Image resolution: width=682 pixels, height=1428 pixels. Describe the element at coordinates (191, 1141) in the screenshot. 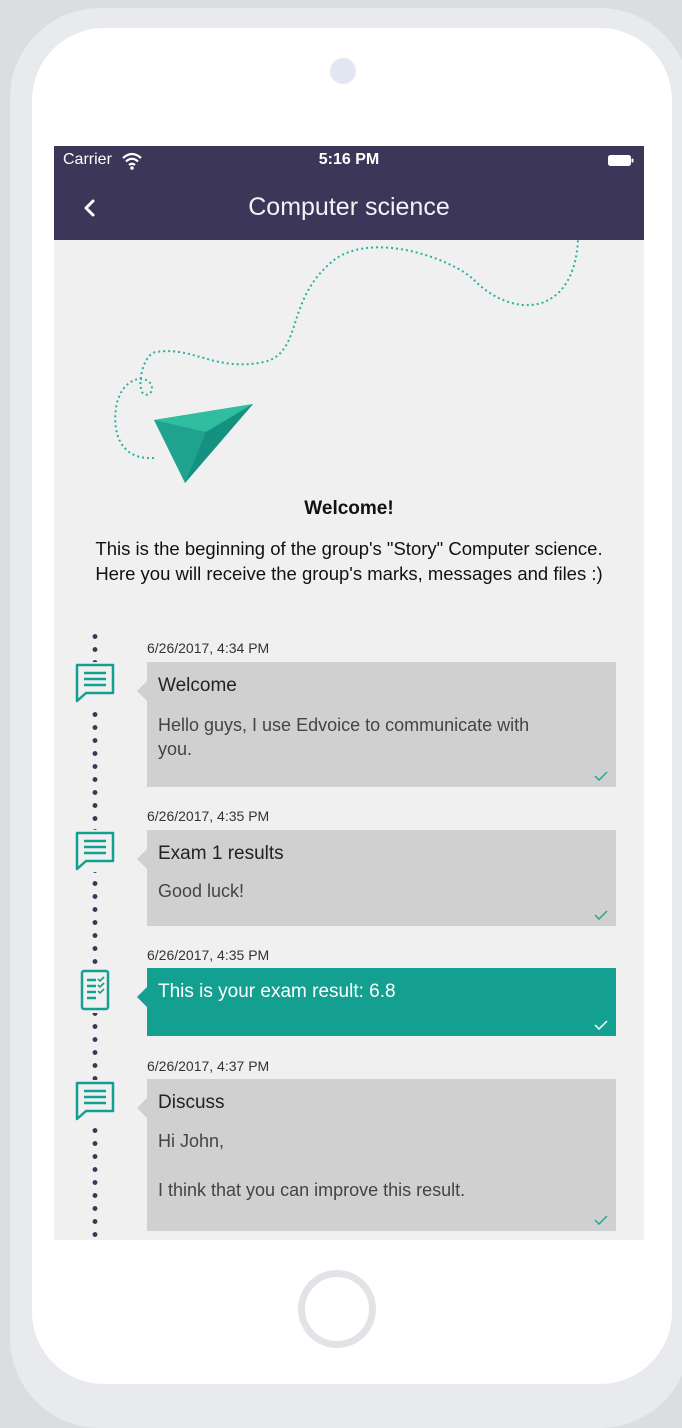

I see `message-body-line: Hi John,` at that location.